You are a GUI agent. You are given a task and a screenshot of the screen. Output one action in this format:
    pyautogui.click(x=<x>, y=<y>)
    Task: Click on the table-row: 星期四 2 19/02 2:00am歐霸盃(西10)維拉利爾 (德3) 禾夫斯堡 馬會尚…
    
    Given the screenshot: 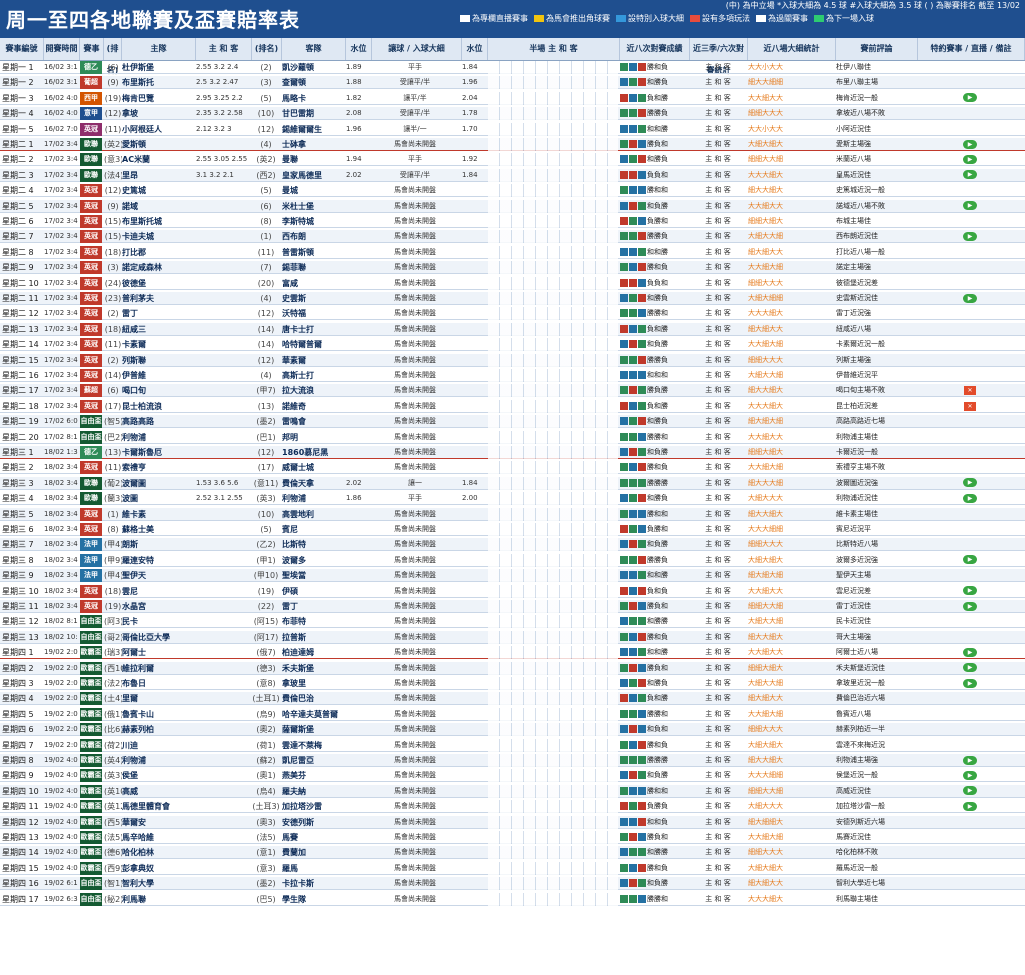 What is the action you would take?
    pyautogui.click(x=512, y=668)
    